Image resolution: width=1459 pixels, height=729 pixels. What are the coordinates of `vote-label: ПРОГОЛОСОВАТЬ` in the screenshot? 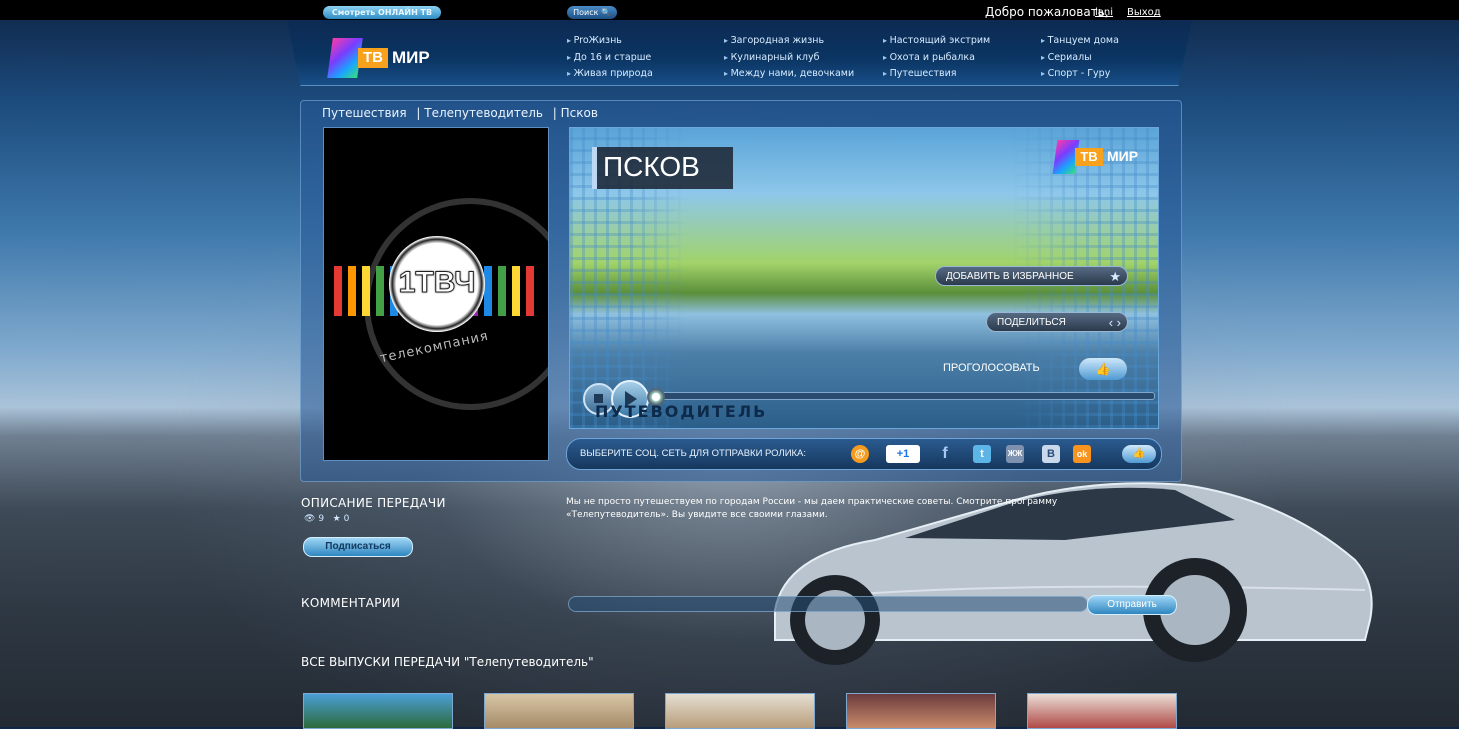 It's located at (991, 368).